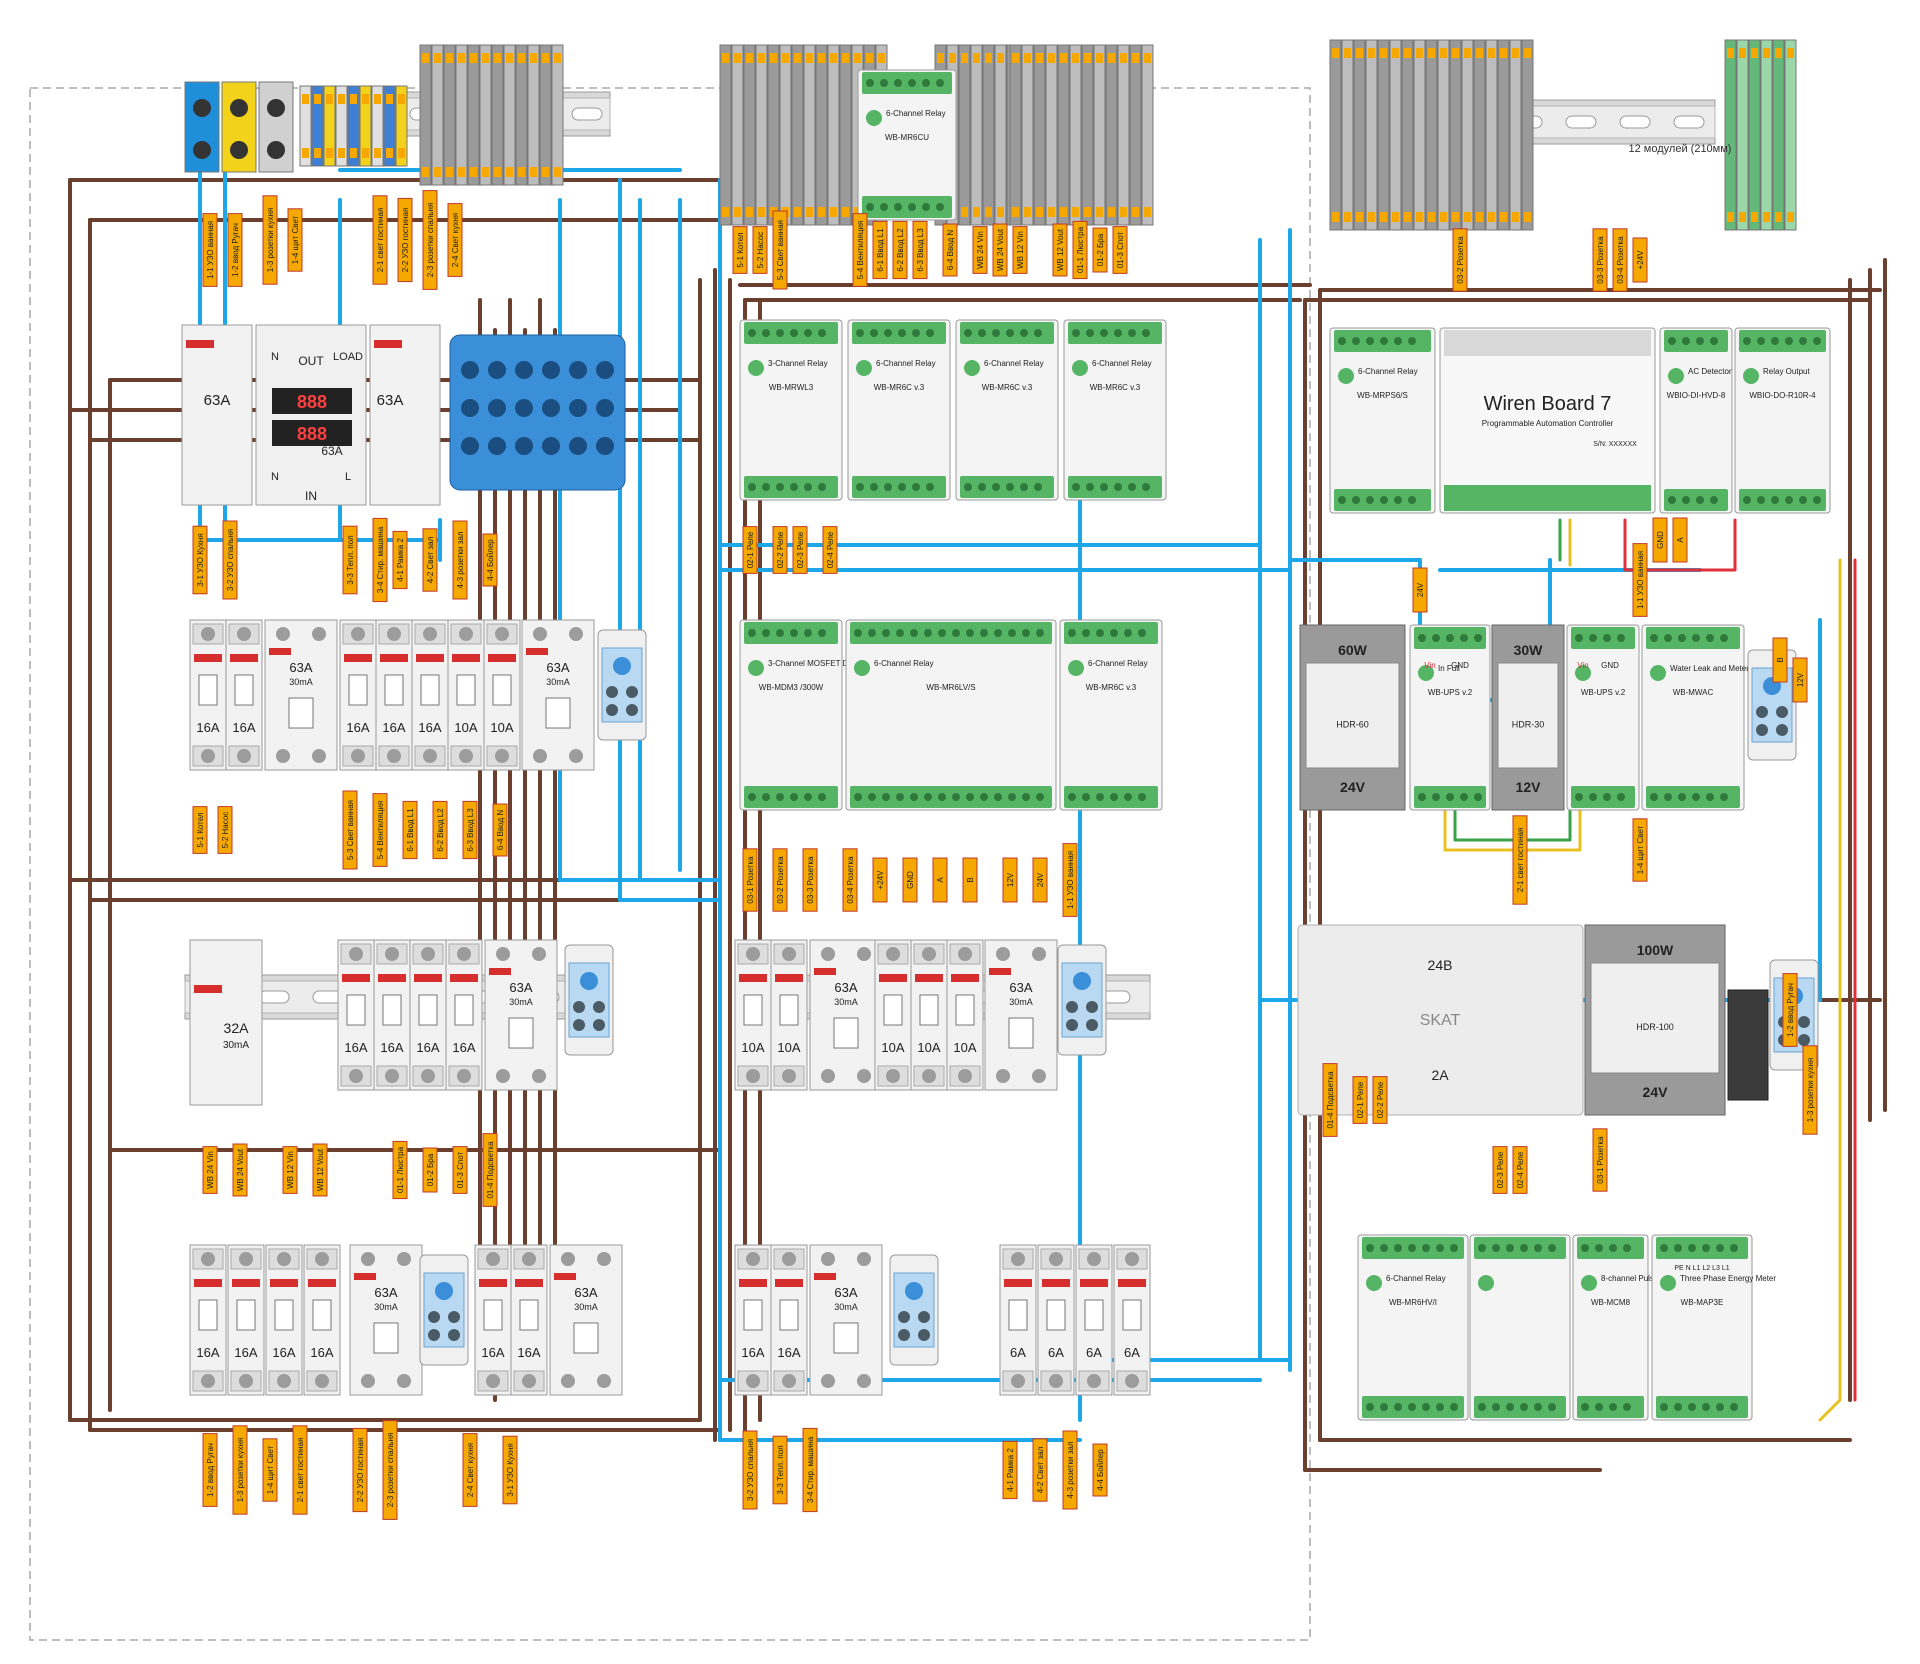 The width and height of the screenshot is (1920, 1664). What do you see at coordinates (1080, 249) in the screenshot?
I see `wire-tag-text: 01-1 Люстра` at bounding box center [1080, 249].